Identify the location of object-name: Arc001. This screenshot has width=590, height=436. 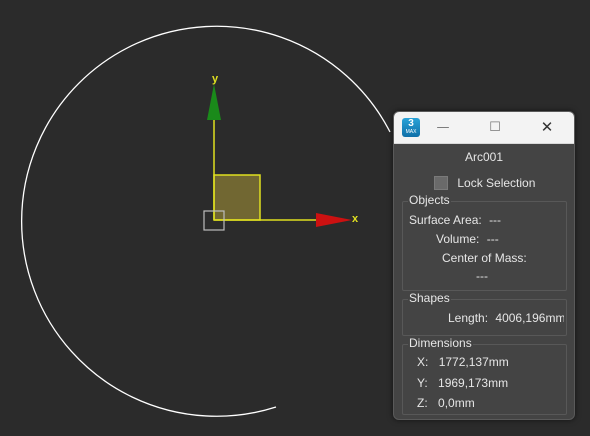
(484, 157).